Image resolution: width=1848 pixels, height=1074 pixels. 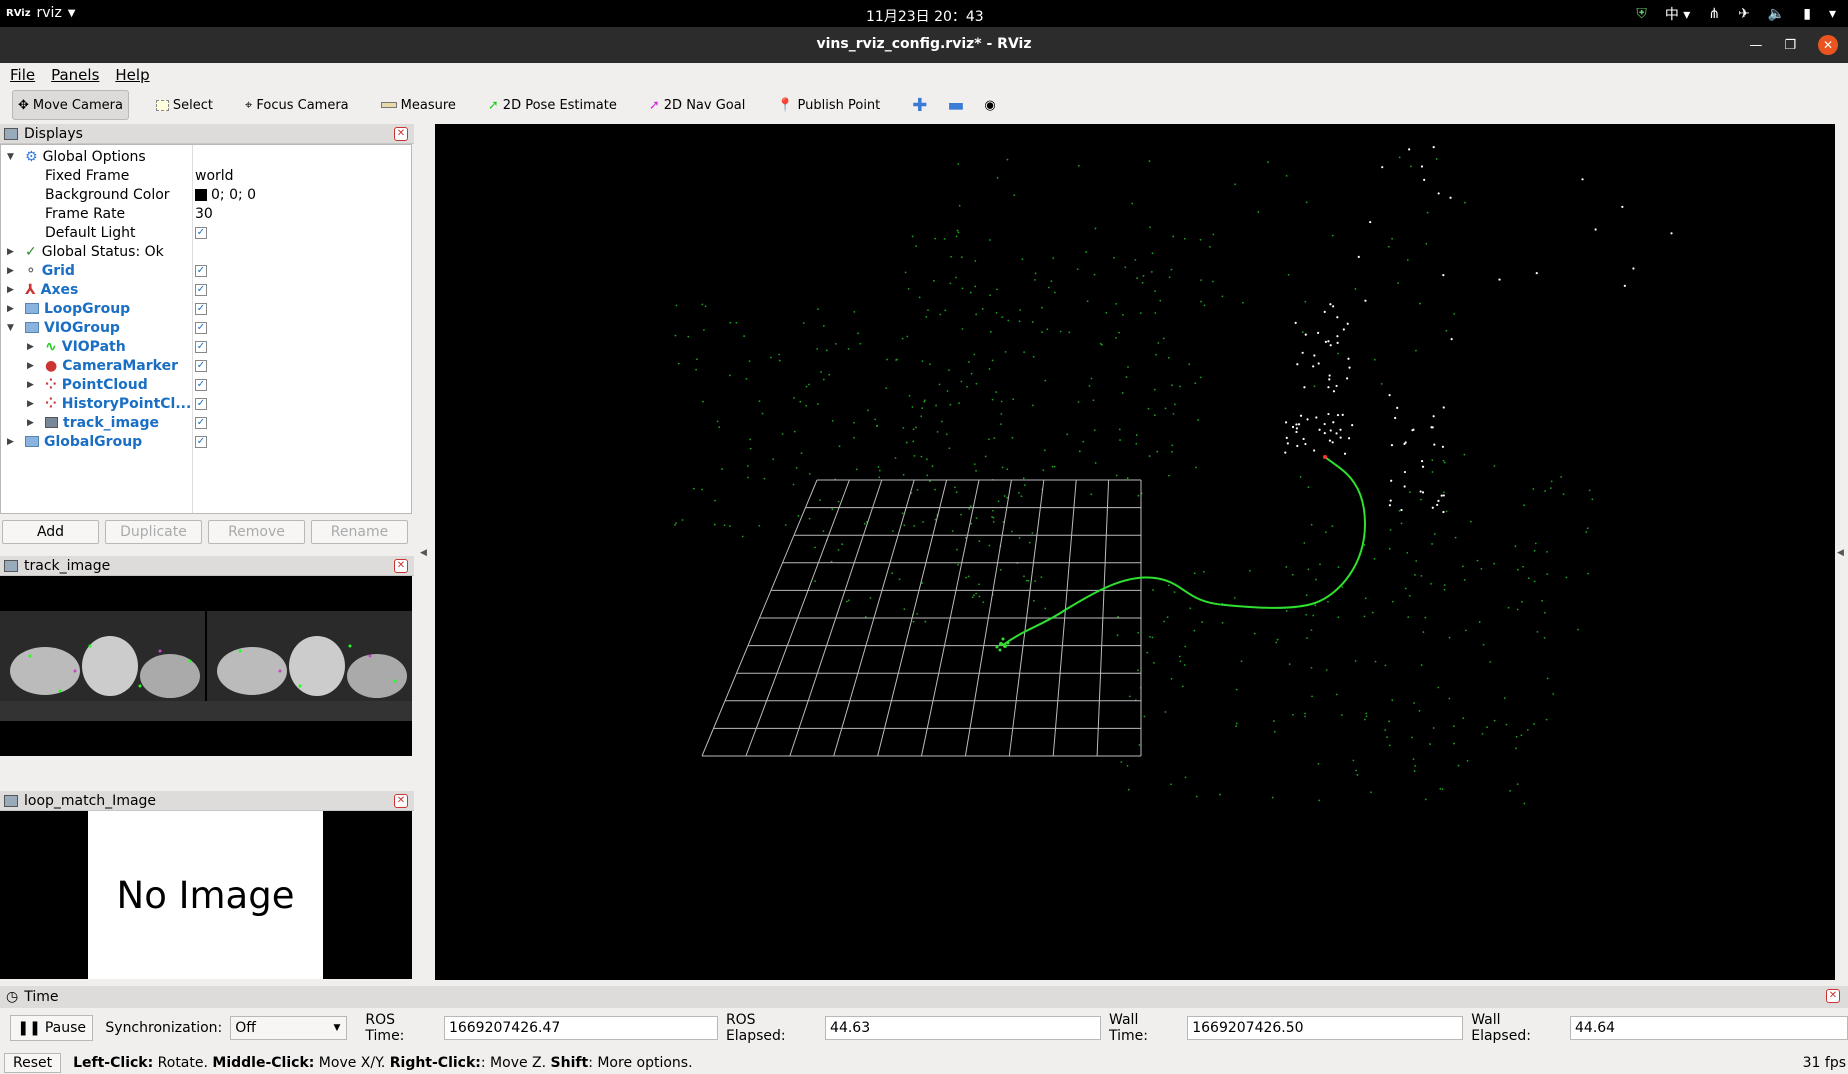 I want to click on tree-row-globalgroup: ▶ GlobalGroup ✓, so click(x=206, y=441).